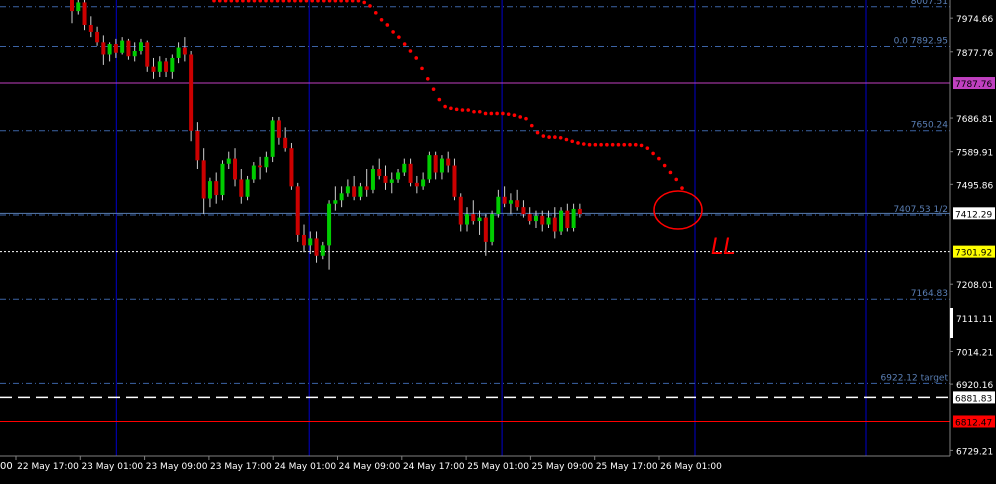  I want to click on x-tick-label: 24 May 01:00, so click(305, 467).